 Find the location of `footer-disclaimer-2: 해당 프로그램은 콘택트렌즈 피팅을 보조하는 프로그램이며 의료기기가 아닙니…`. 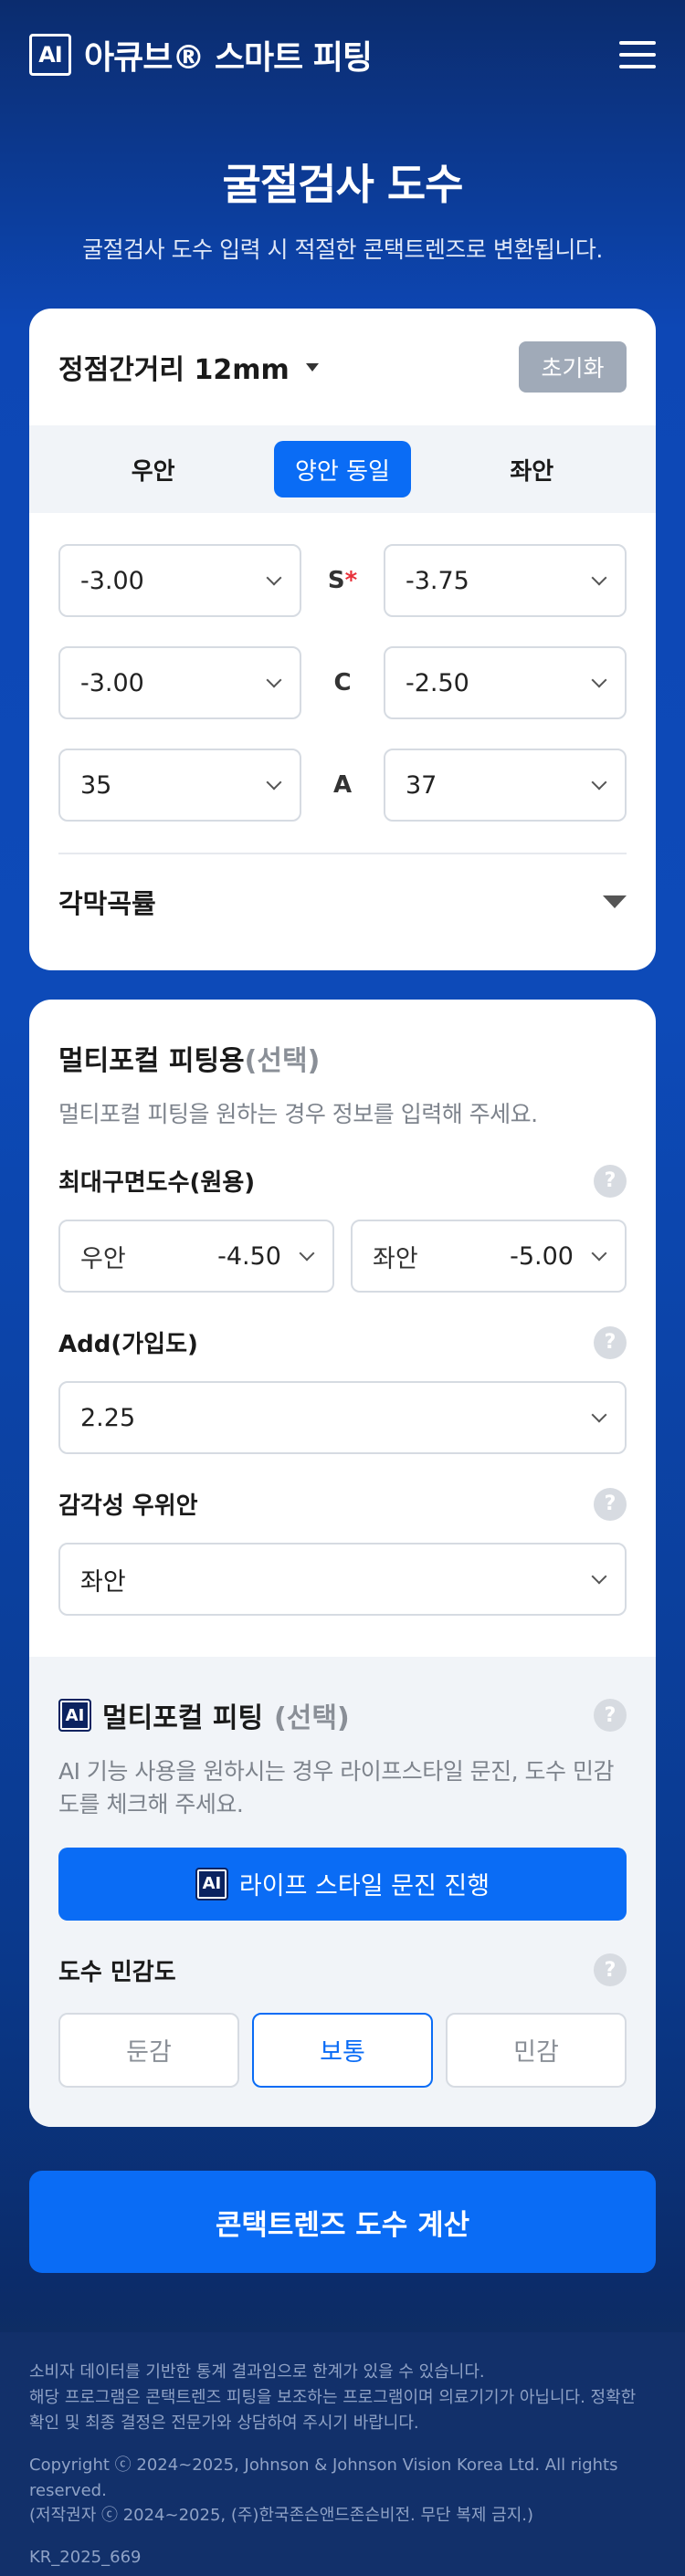

footer-disclaimer-2: 해당 프로그램은 콘택트렌즈 피팅을 보조하는 프로그램이며 의료기기가 아닙니… is located at coordinates (333, 2410).